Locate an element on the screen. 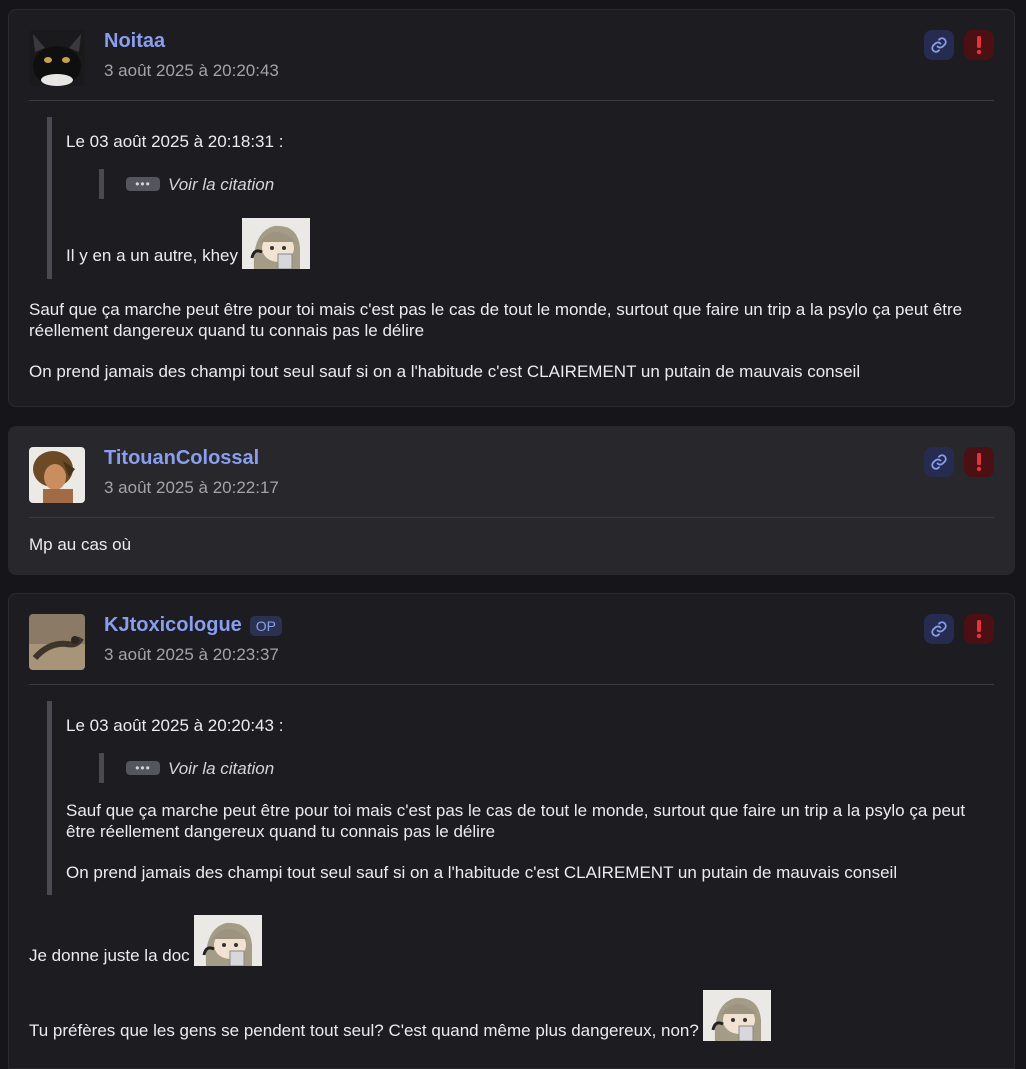 The width and height of the screenshot is (1026, 1069). post-line: Je donne juste la doc is located at coordinates (511, 941).